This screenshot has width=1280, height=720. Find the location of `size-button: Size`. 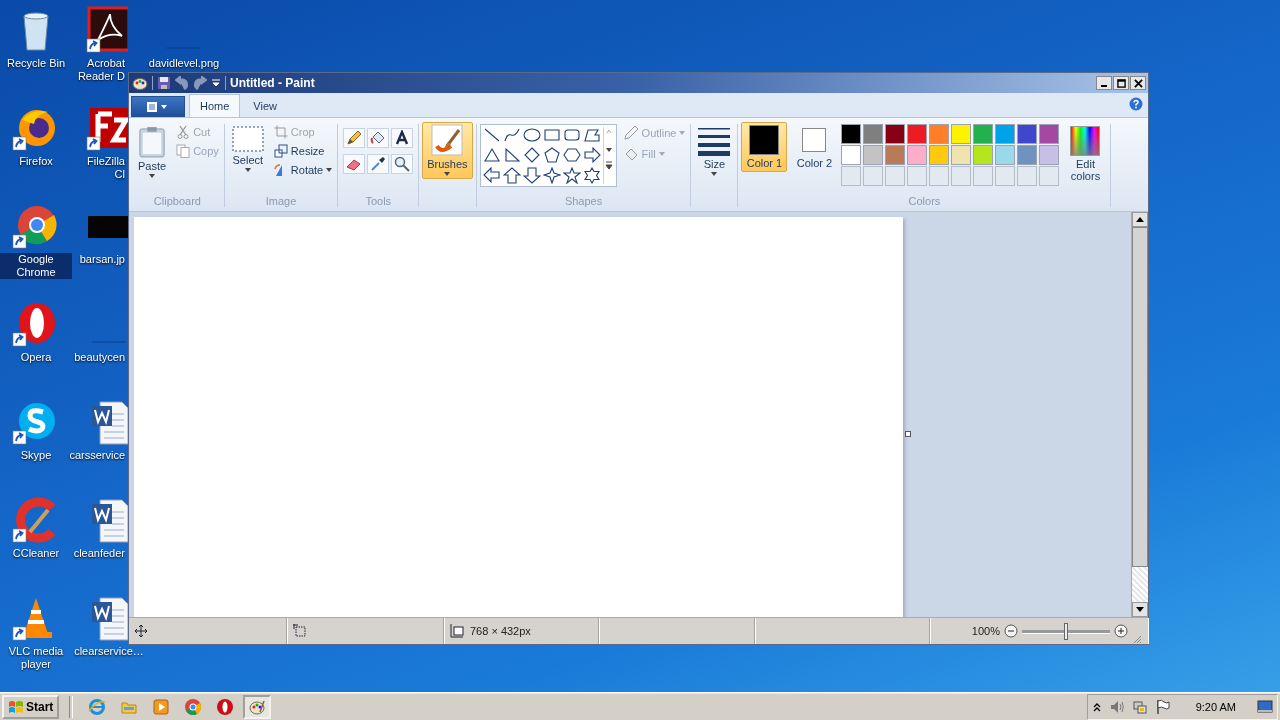

size-button: Size is located at coordinates (714, 151).